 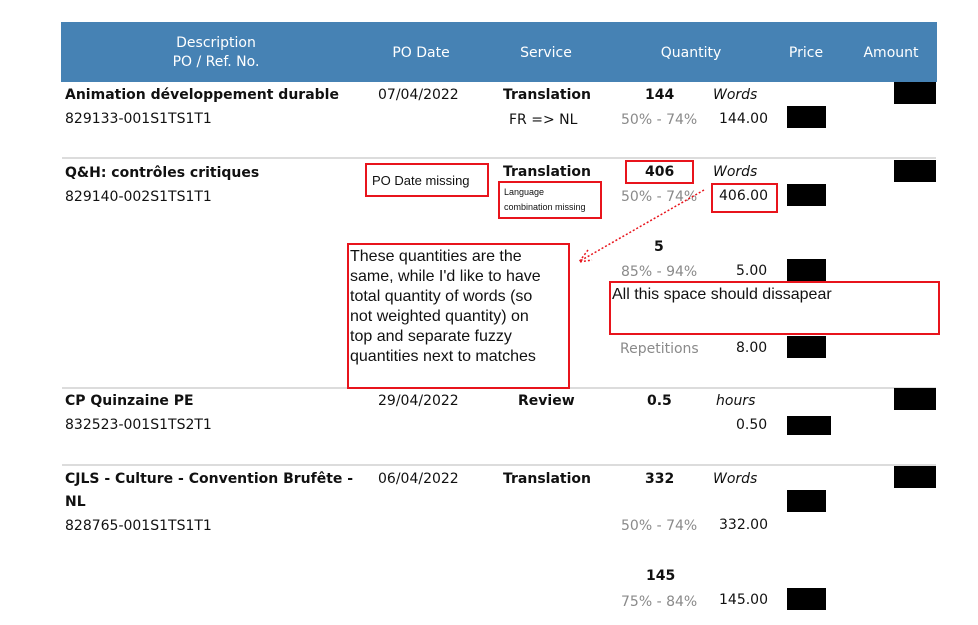 I want to click on annotation-arrow, so click(x=641, y=226).